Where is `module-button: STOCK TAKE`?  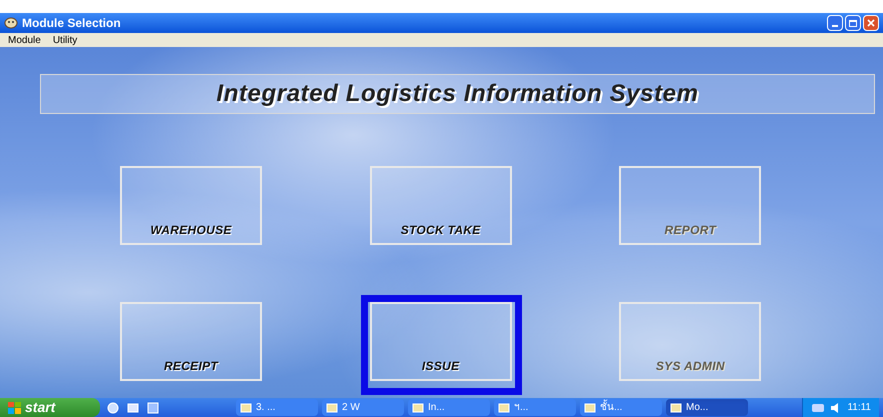
module-button: STOCK TAKE is located at coordinates (441, 205).